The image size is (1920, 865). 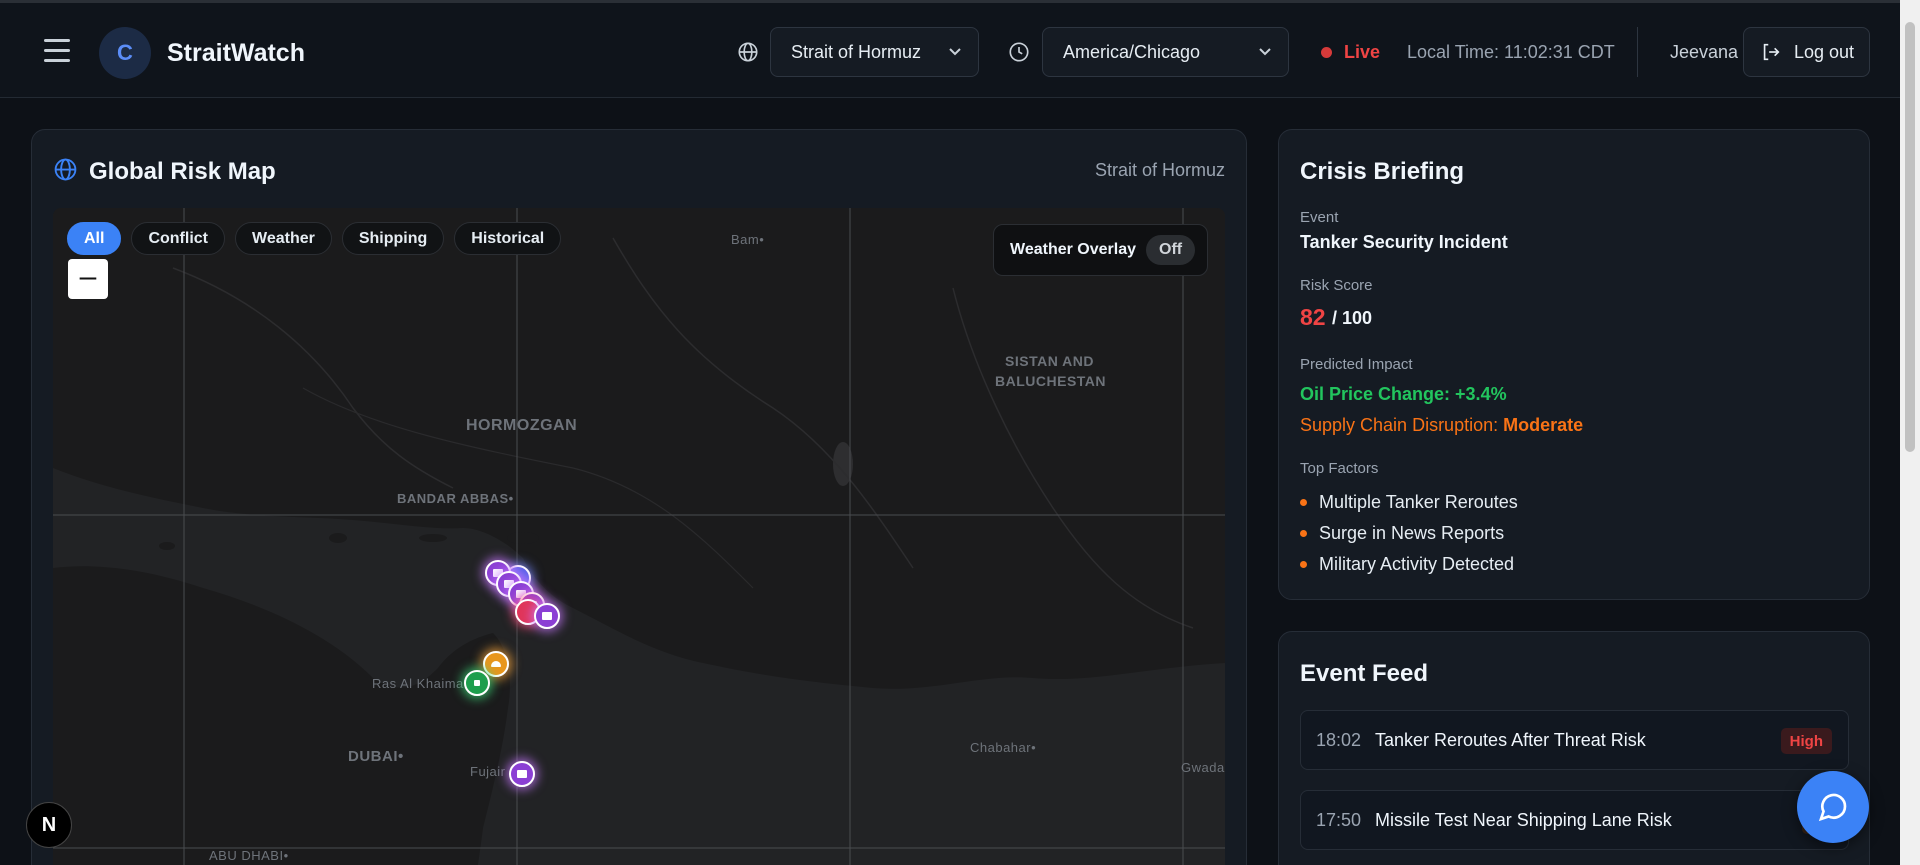 I want to click on map-label-sistan: SISTAN AND, so click(x=1049, y=361).